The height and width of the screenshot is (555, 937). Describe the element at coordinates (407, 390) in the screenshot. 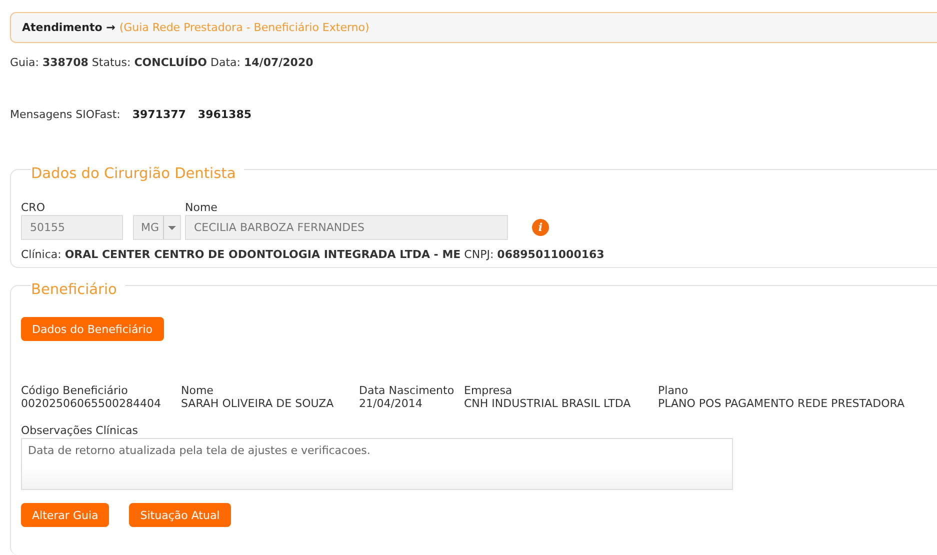

I see `field-label: Data Nascimento` at that location.